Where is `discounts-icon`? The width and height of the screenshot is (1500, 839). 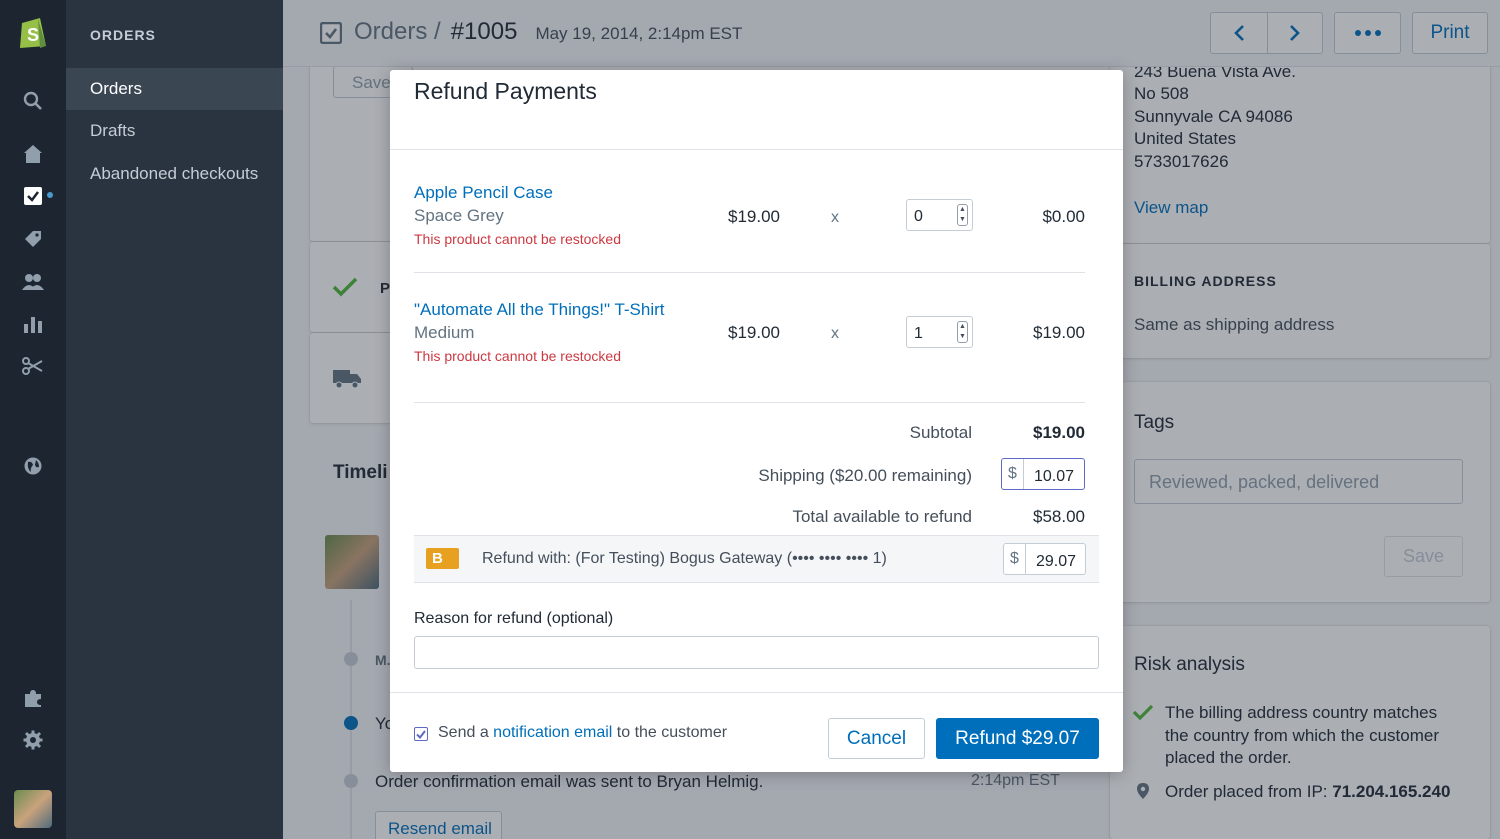 discounts-icon is located at coordinates (33, 366).